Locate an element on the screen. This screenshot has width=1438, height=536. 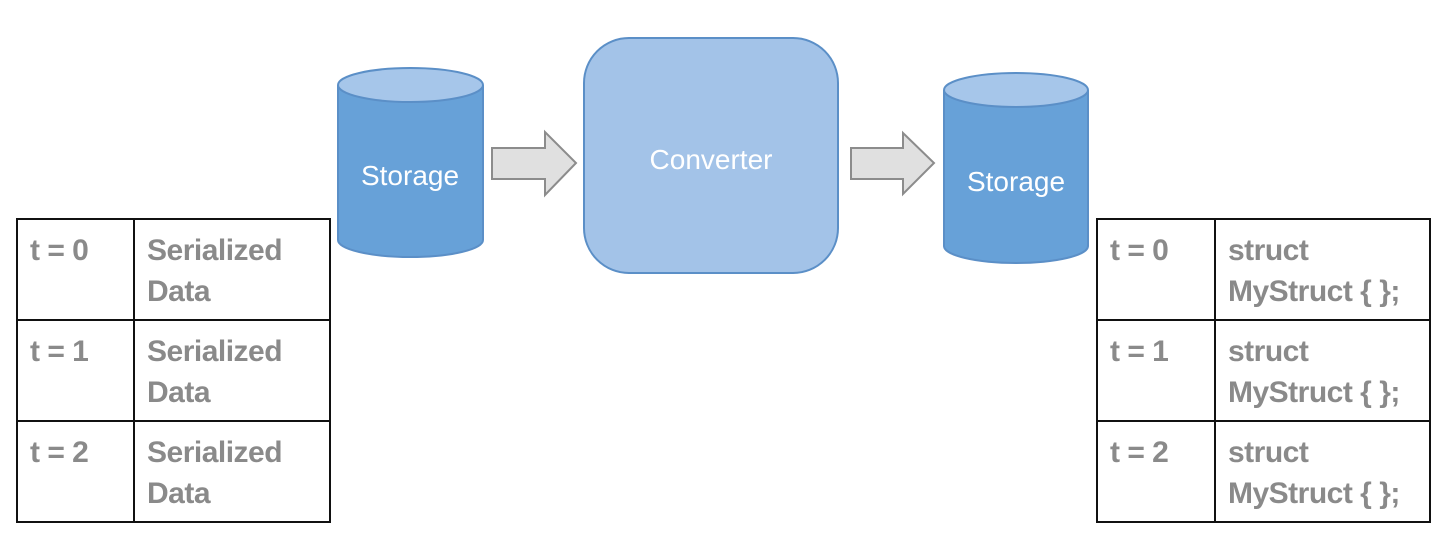
table-row: t = 0 struct MyStruct { }; is located at coordinates (1263, 269).